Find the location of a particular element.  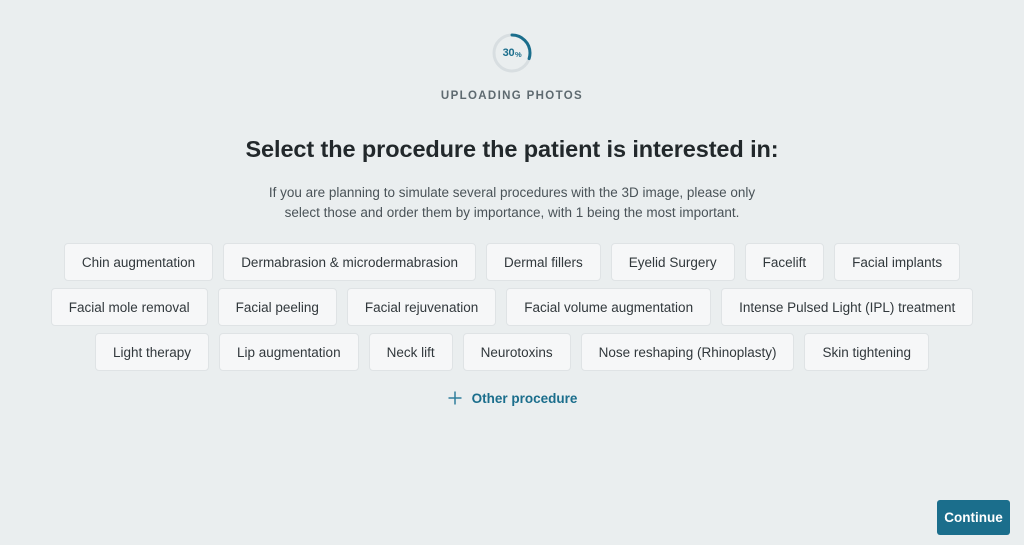

procedure-option: Facial implants is located at coordinates (897, 262).